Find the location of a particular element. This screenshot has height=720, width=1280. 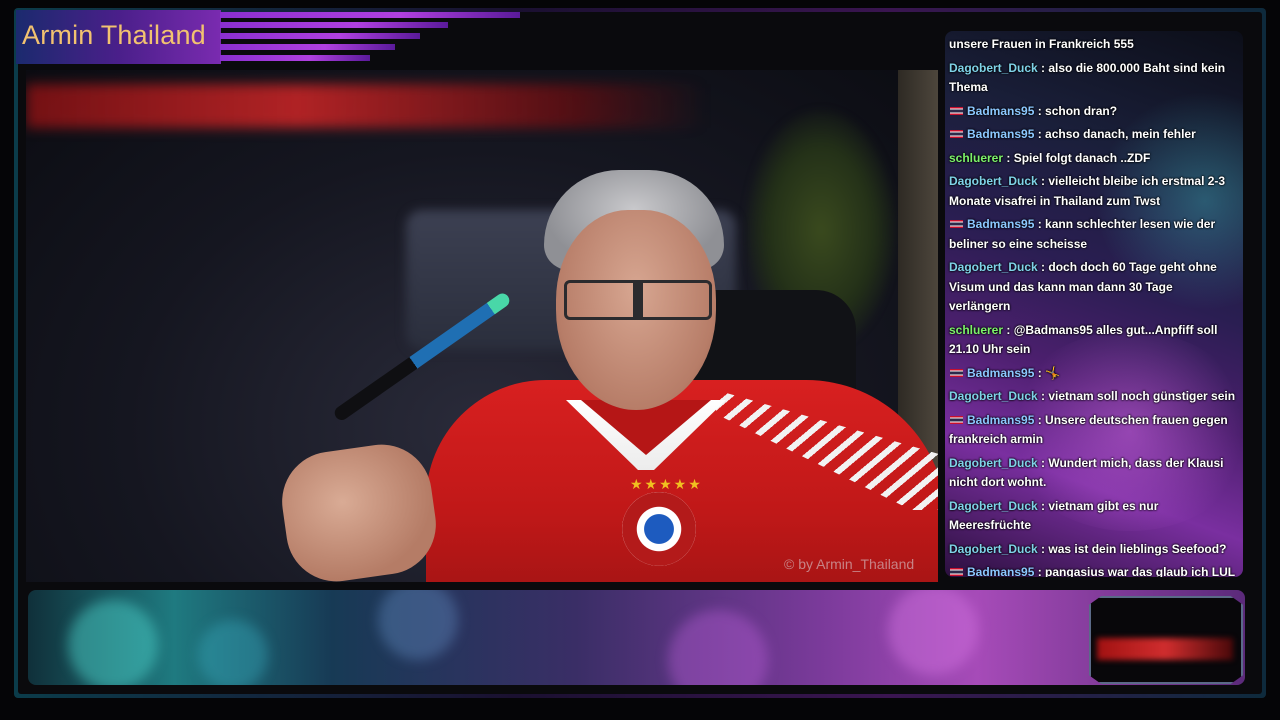

chat-text: : Spiel folgt danach ..ZDF is located at coordinates (1078, 157).